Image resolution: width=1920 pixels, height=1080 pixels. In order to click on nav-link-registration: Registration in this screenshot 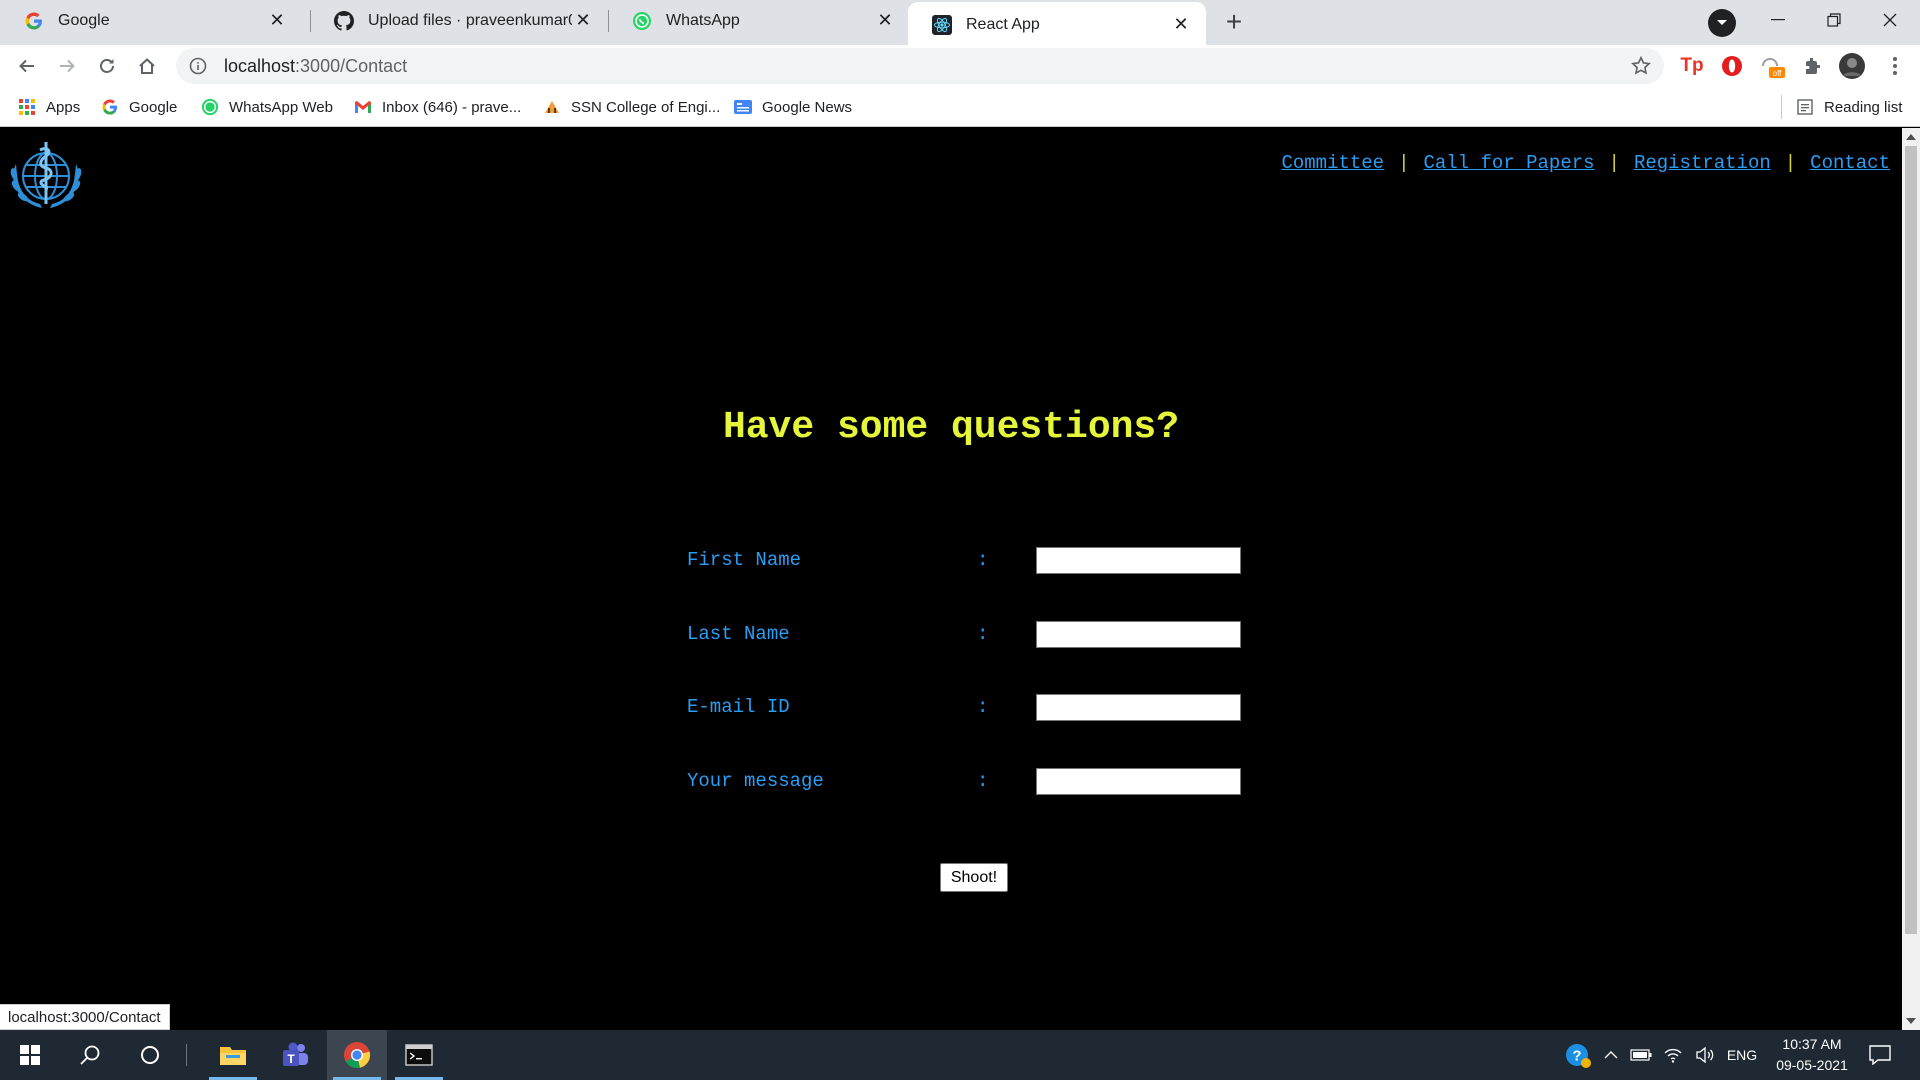, I will do `click(1702, 163)`.